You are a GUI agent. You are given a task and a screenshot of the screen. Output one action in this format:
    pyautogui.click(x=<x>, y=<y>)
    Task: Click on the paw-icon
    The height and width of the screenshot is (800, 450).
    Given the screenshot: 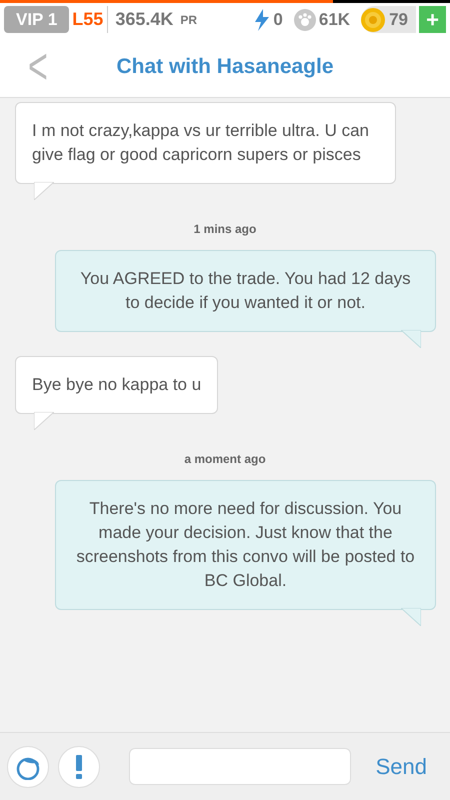 What is the action you would take?
    pyautogui.click(x=305, y=19)
    